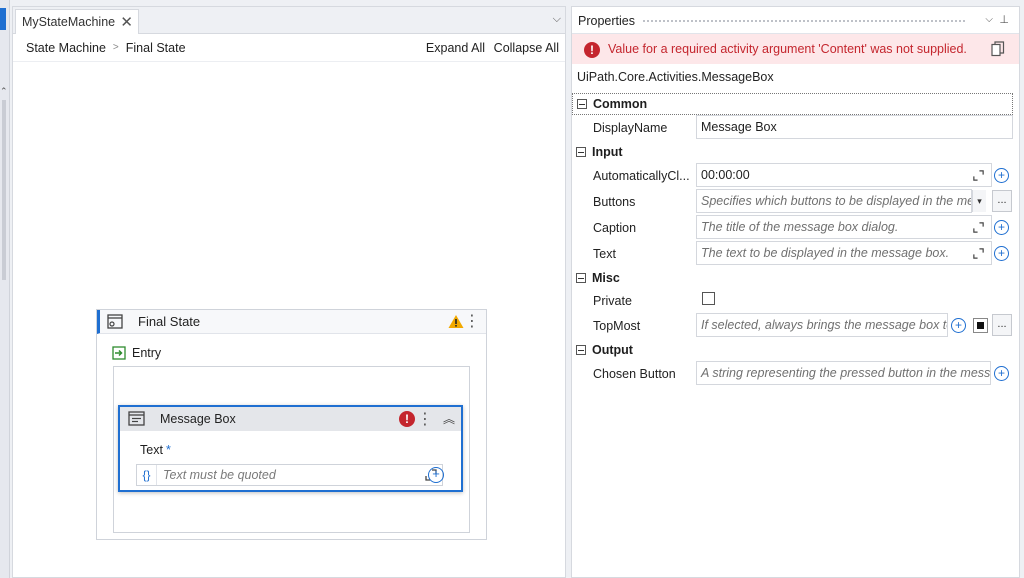 The image size is (1024, 578). I want to click on displayname-input: Message Box, so click(854, 127).